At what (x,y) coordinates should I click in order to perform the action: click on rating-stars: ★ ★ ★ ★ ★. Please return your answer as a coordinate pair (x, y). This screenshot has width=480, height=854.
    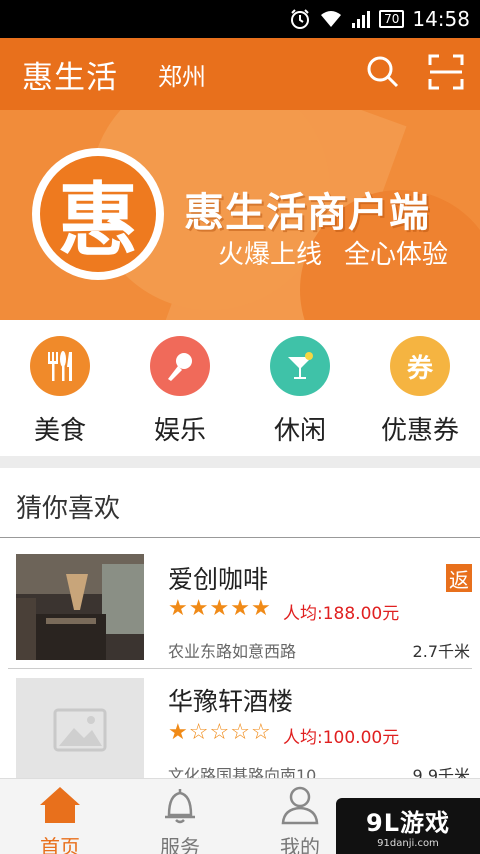
    Looking at the image, I should click on (219, 608).